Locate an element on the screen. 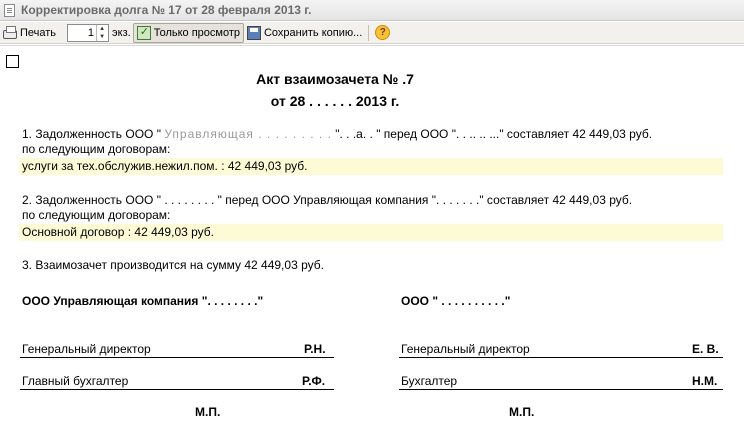 This screenshot has height=425, width=744. left-accountant-name: Р.Ф. is located at coordinates (314, 381).